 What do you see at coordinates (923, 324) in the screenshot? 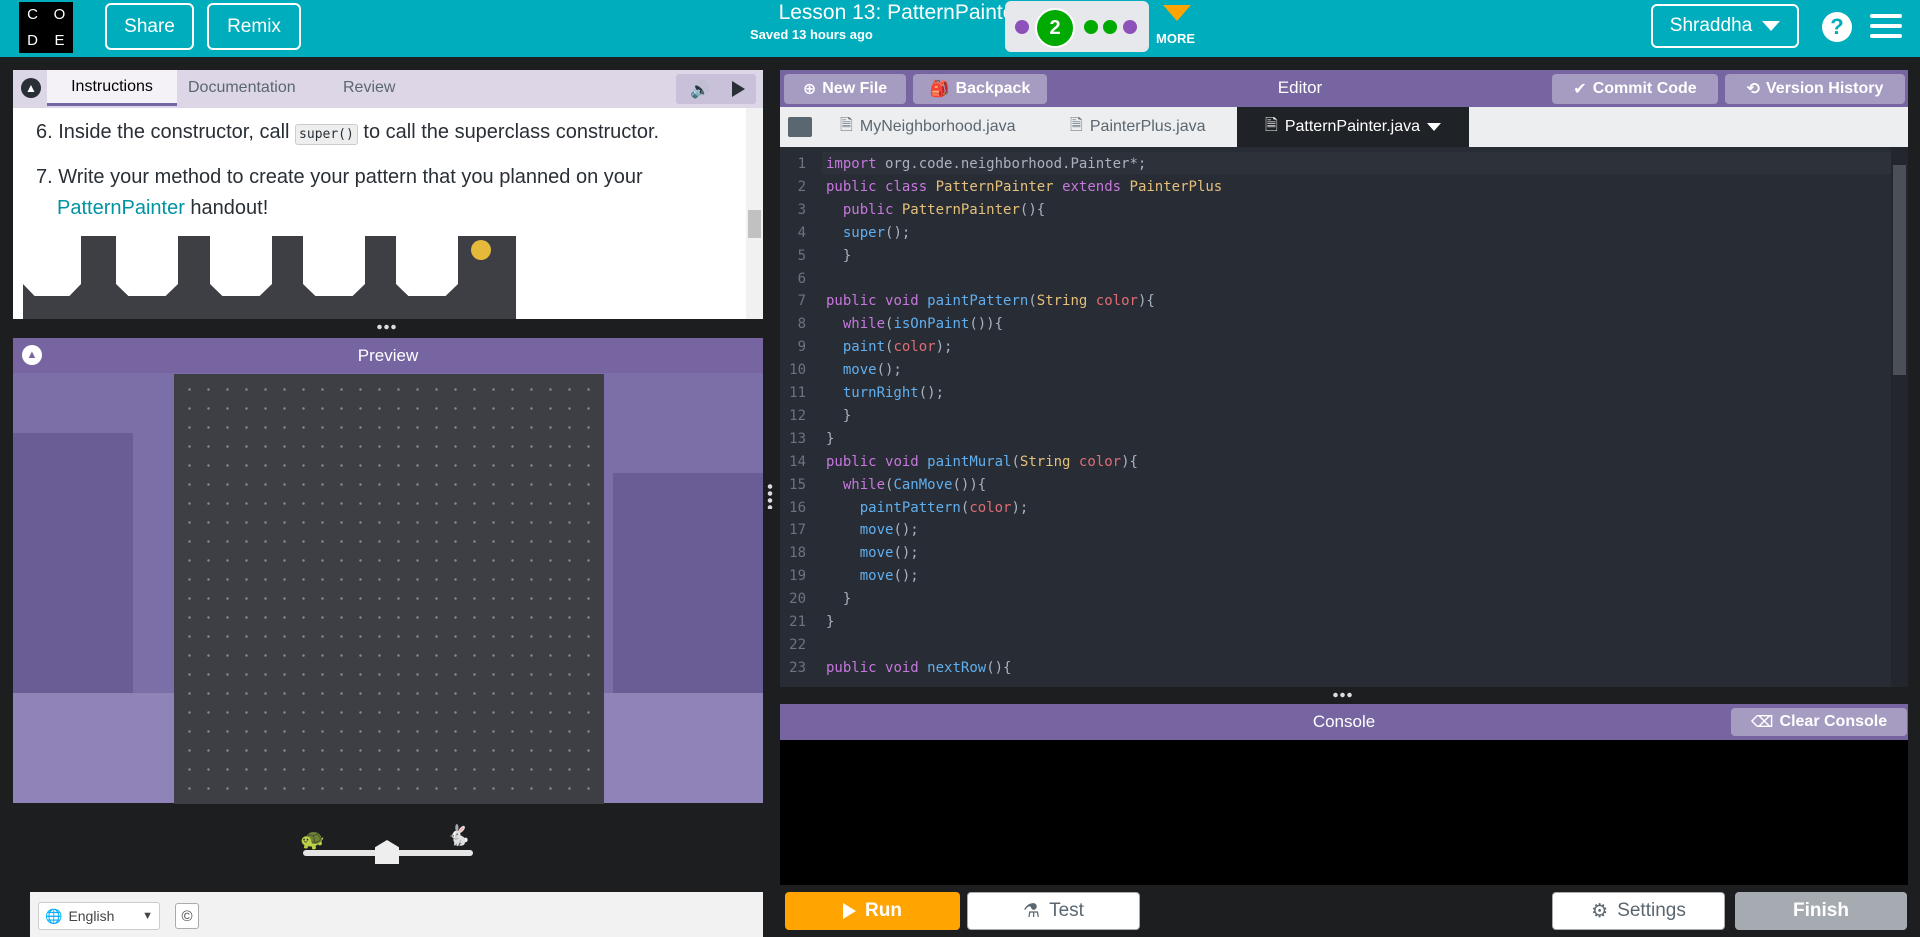
I see `code-line: while(isOnPaint()){` at bounding box center [923, 324].